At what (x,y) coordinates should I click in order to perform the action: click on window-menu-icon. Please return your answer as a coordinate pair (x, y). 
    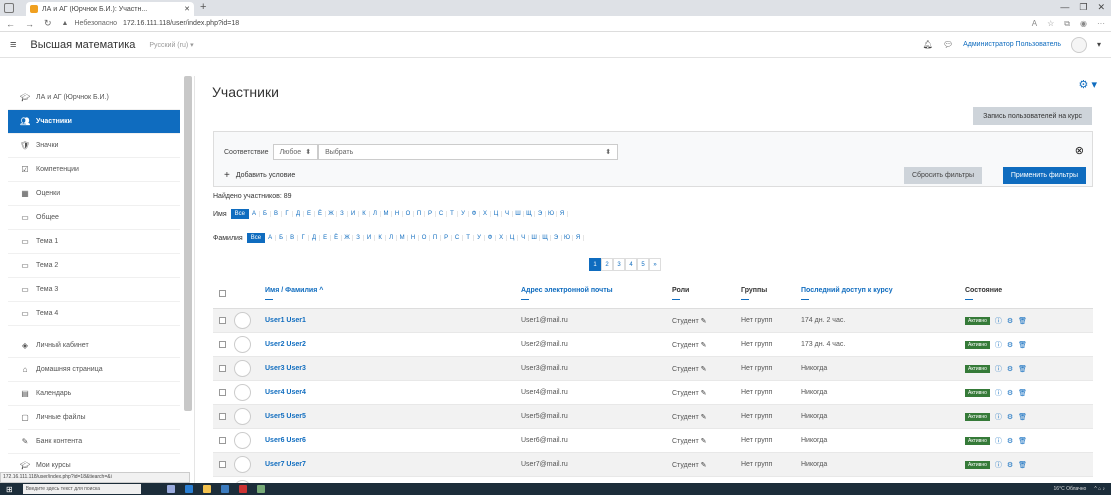
    Looking at the image, I should click on (9, 8).